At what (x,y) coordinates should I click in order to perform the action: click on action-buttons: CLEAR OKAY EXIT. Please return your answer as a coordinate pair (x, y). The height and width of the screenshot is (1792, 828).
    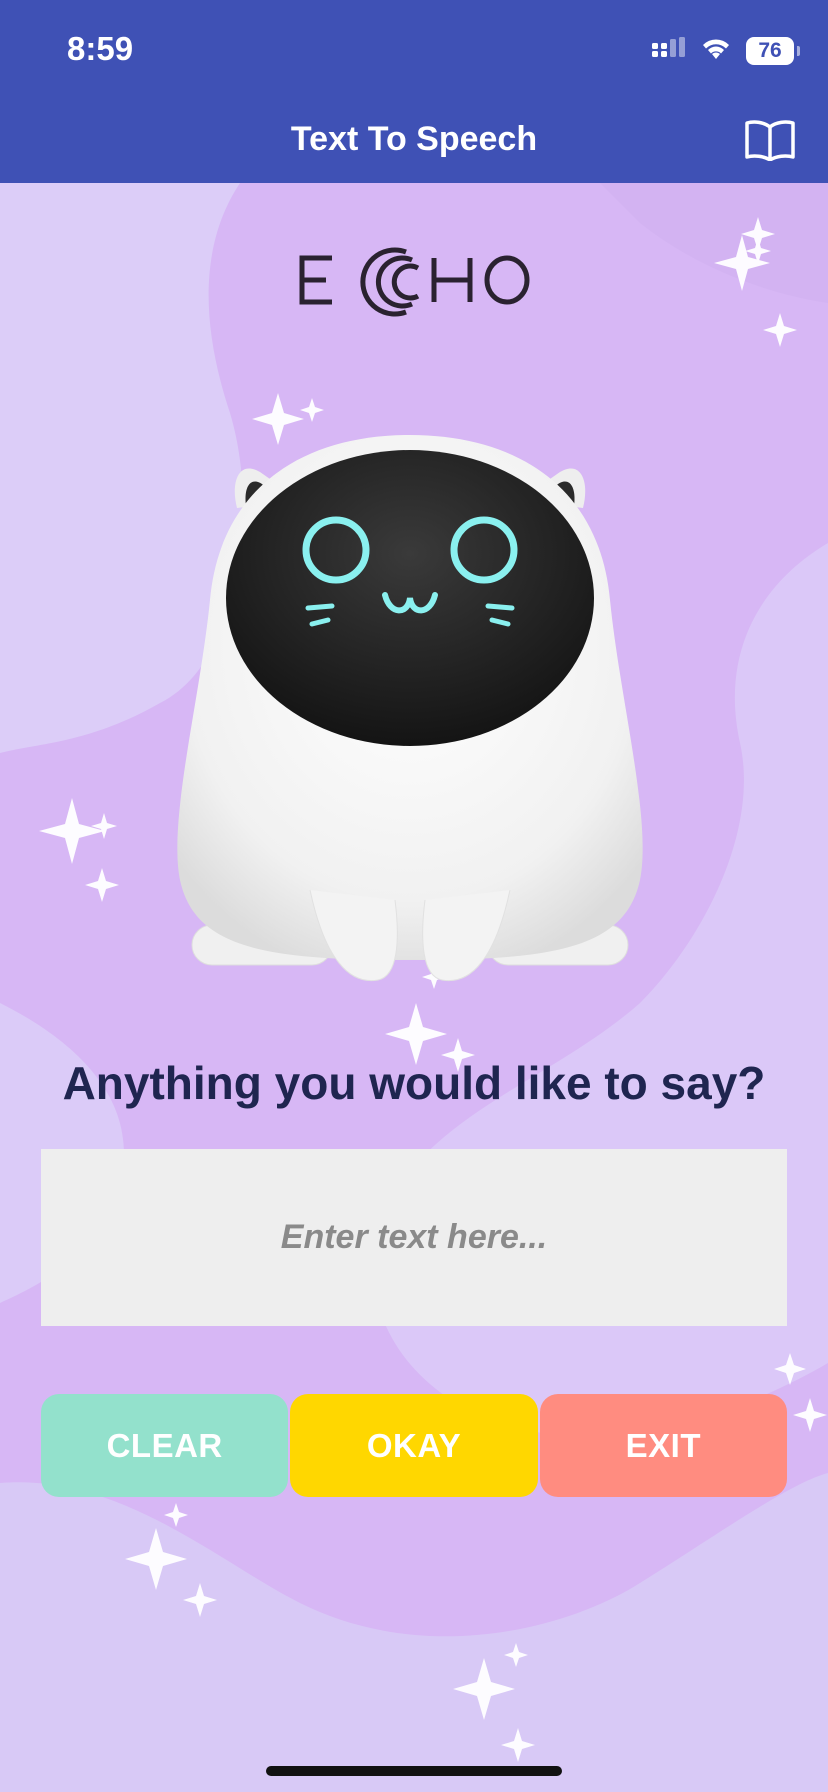
    Looking at the image, I should click on (414, 1445).